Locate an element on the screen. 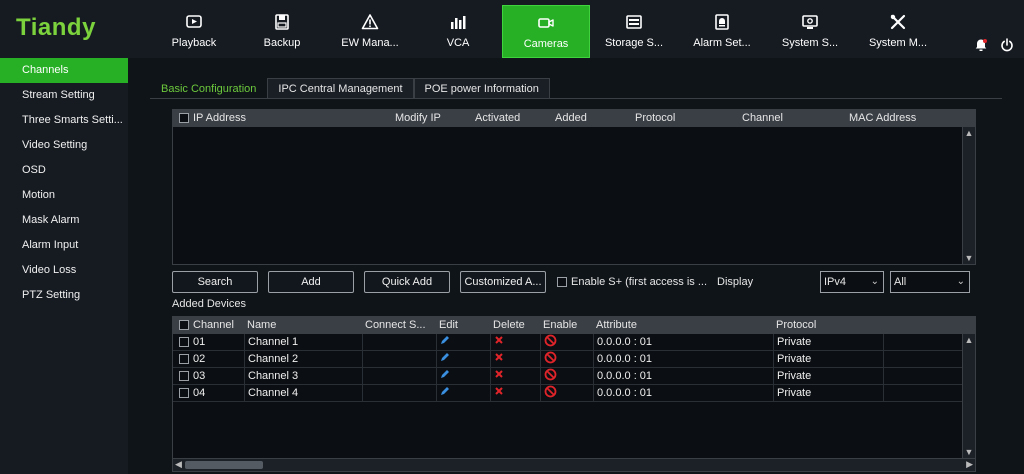 Image resolution: width=1024 pixels, height=474 pixels. sidebar-item-stream-setting: Stream Setting is located at coordinates (64, 95).